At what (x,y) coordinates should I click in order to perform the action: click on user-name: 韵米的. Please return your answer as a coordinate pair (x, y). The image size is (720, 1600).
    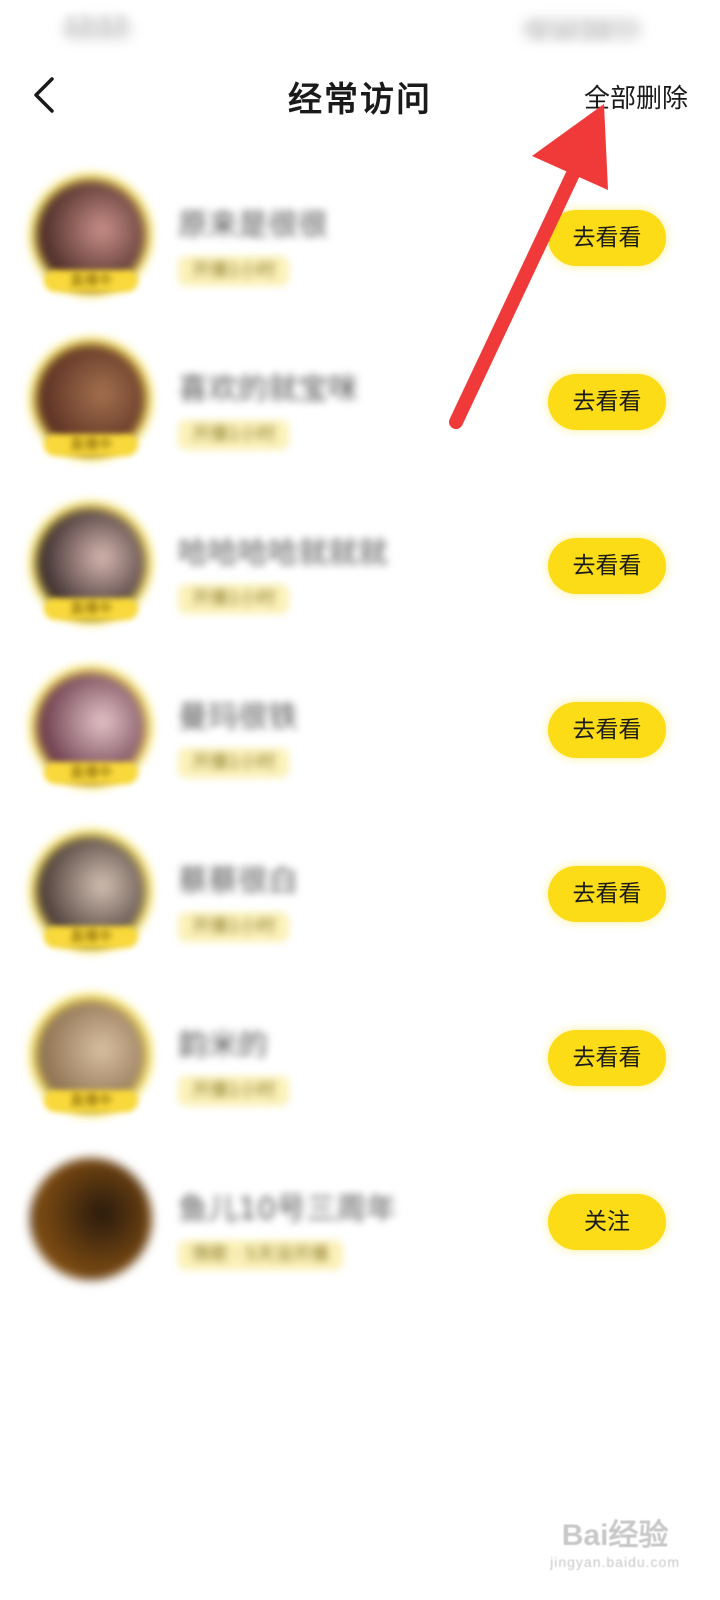
    Looking at the image, I should click on (223, 1045).